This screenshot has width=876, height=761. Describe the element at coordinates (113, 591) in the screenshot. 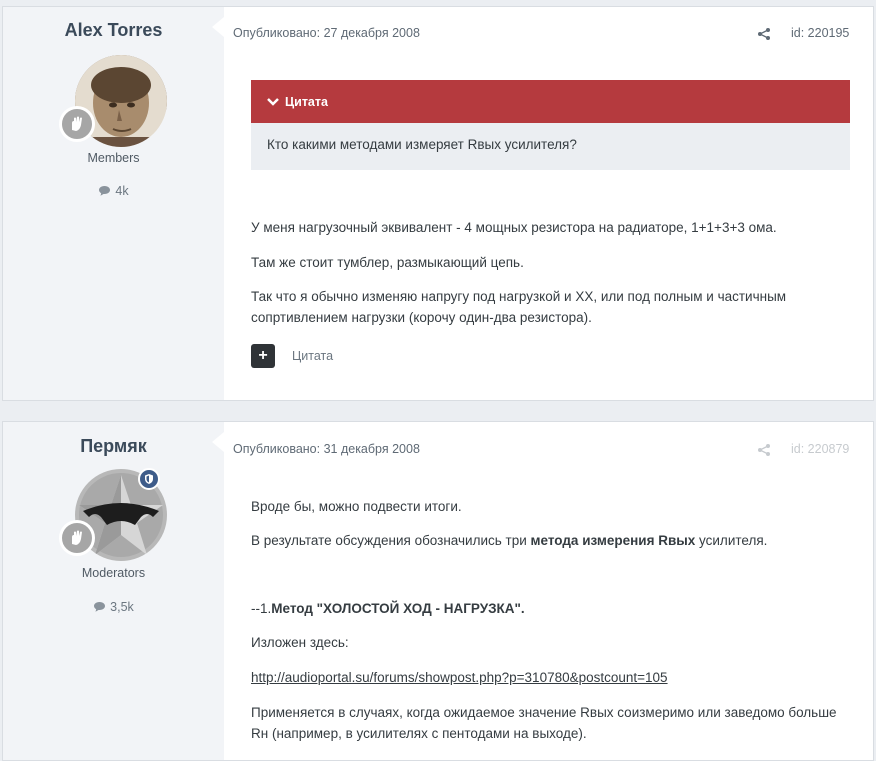

I see `author-panel: Пермяк Moderators 3,5k` at that location.